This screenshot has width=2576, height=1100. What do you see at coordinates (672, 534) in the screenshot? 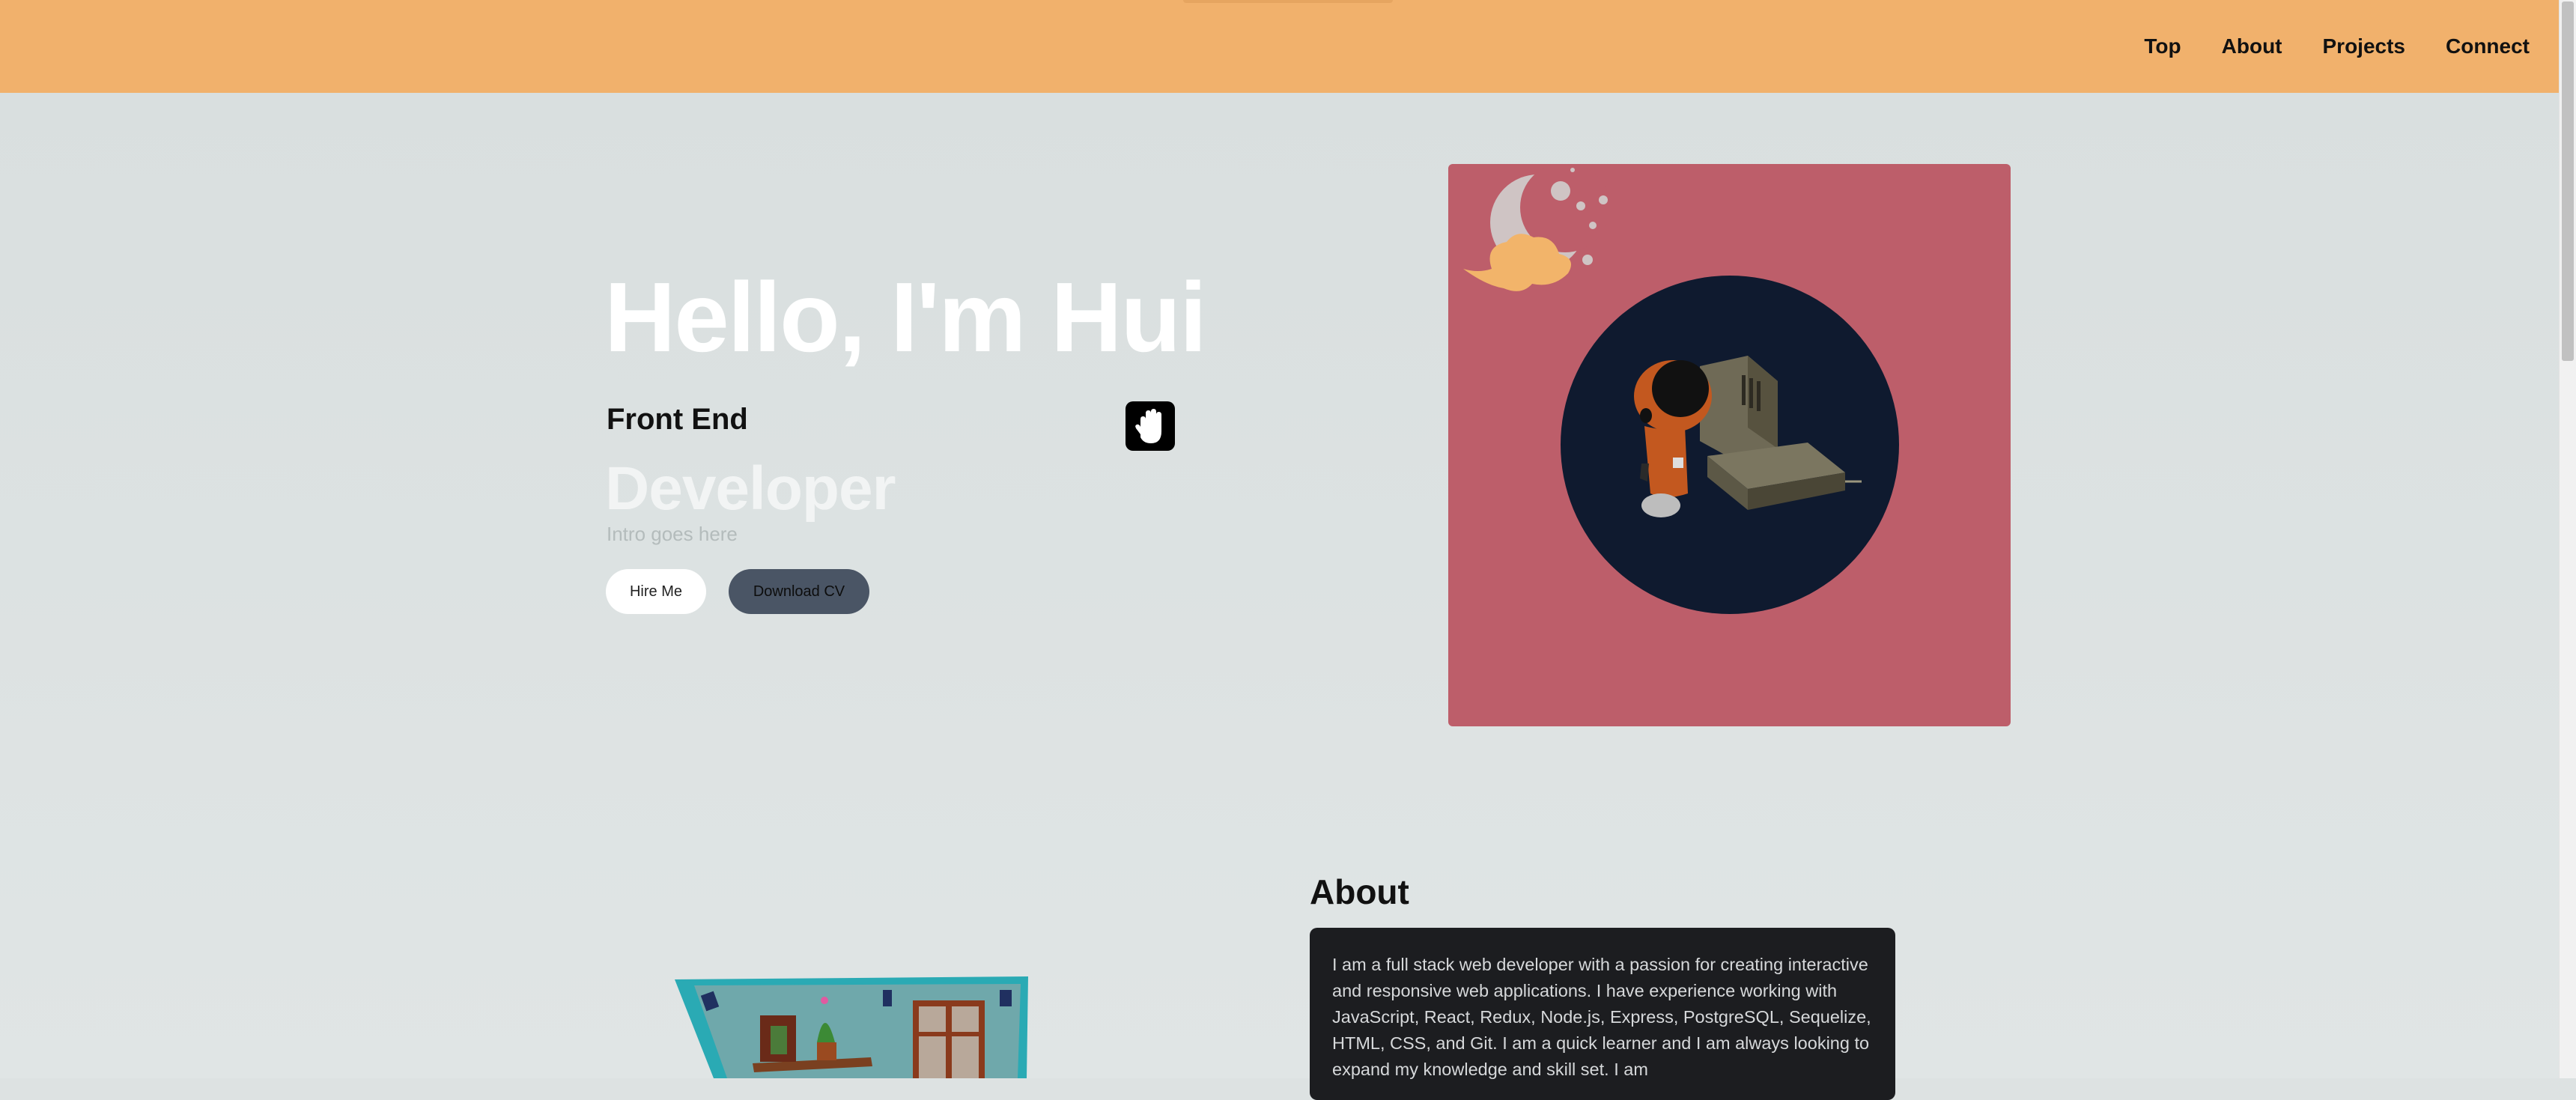
I see `hero-intro: Intro goes here` at bounding box center [672, 534].